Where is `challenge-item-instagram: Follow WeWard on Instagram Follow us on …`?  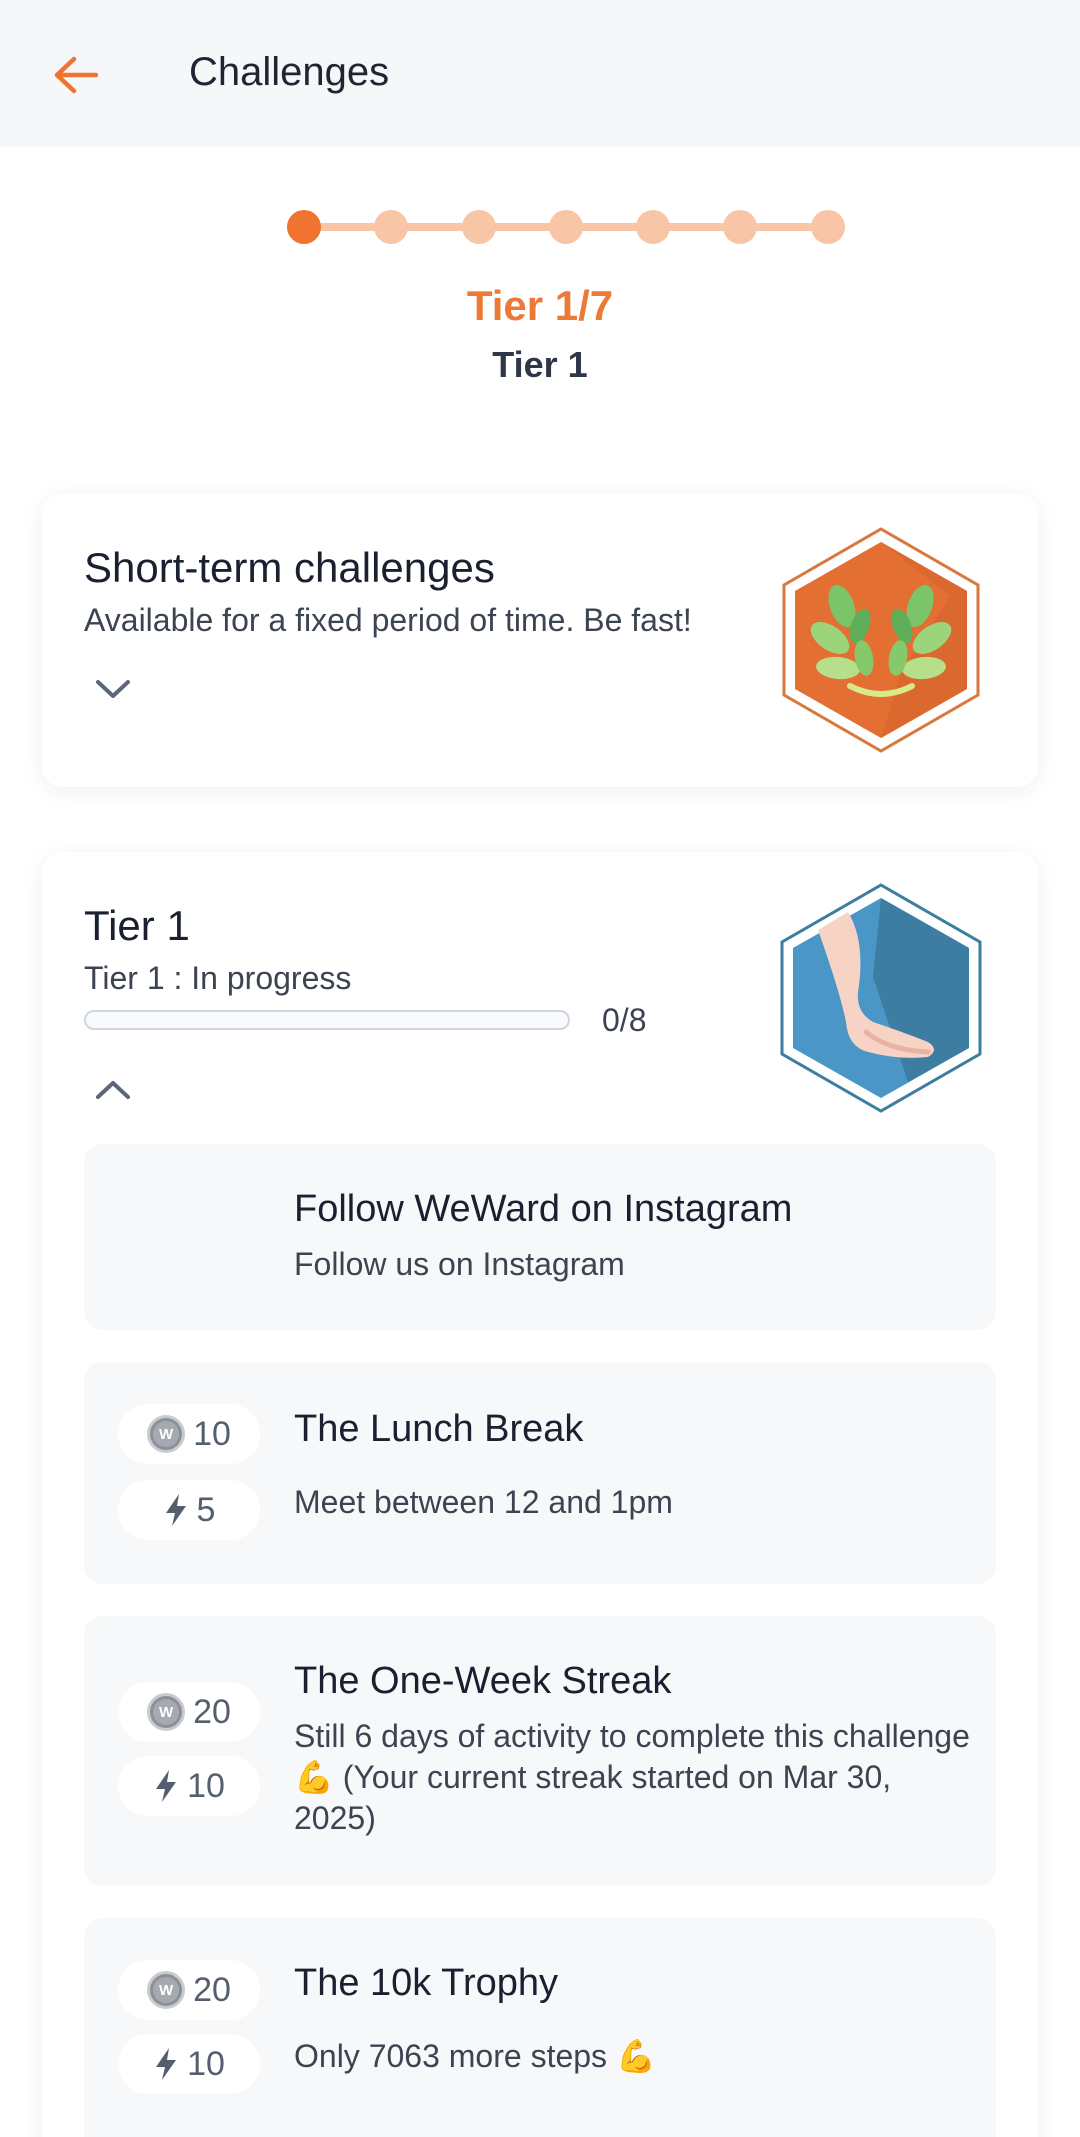 challenge-item-instagram: Follow WeWard on Instagram Follow us on … is located at coordinates (540, 1237).